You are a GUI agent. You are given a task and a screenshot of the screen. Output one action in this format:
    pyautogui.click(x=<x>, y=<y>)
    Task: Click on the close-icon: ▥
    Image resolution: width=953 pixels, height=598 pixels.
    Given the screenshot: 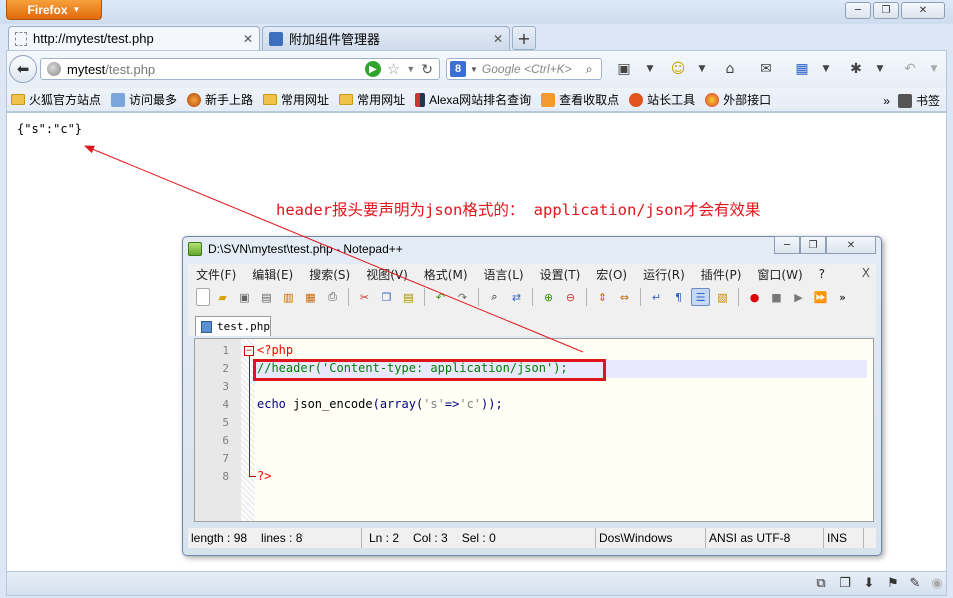 What is the action you would take?
    pyautogui.click(x=288, y=297)
    